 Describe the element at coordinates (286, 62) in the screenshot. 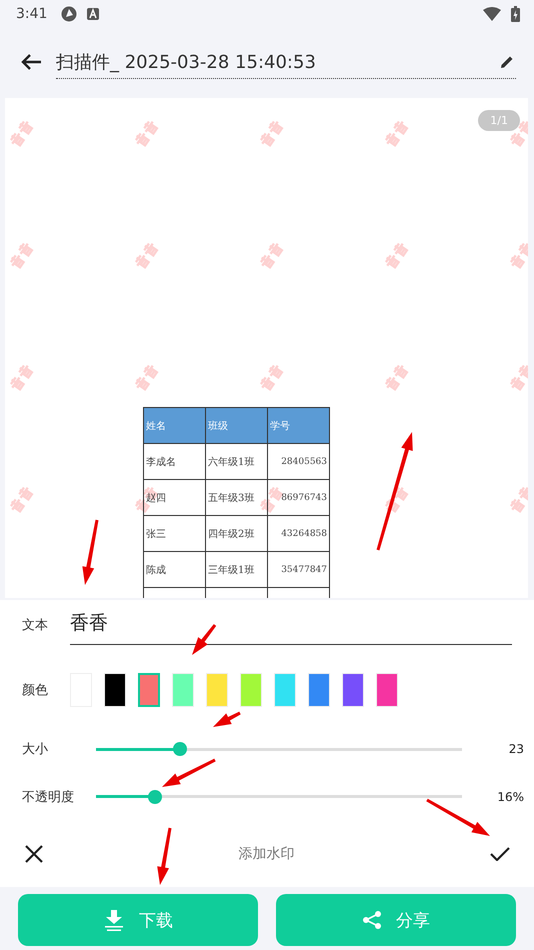

I see `title-field: 扫描件_ 2025-03-28 15:40:53` at that location.